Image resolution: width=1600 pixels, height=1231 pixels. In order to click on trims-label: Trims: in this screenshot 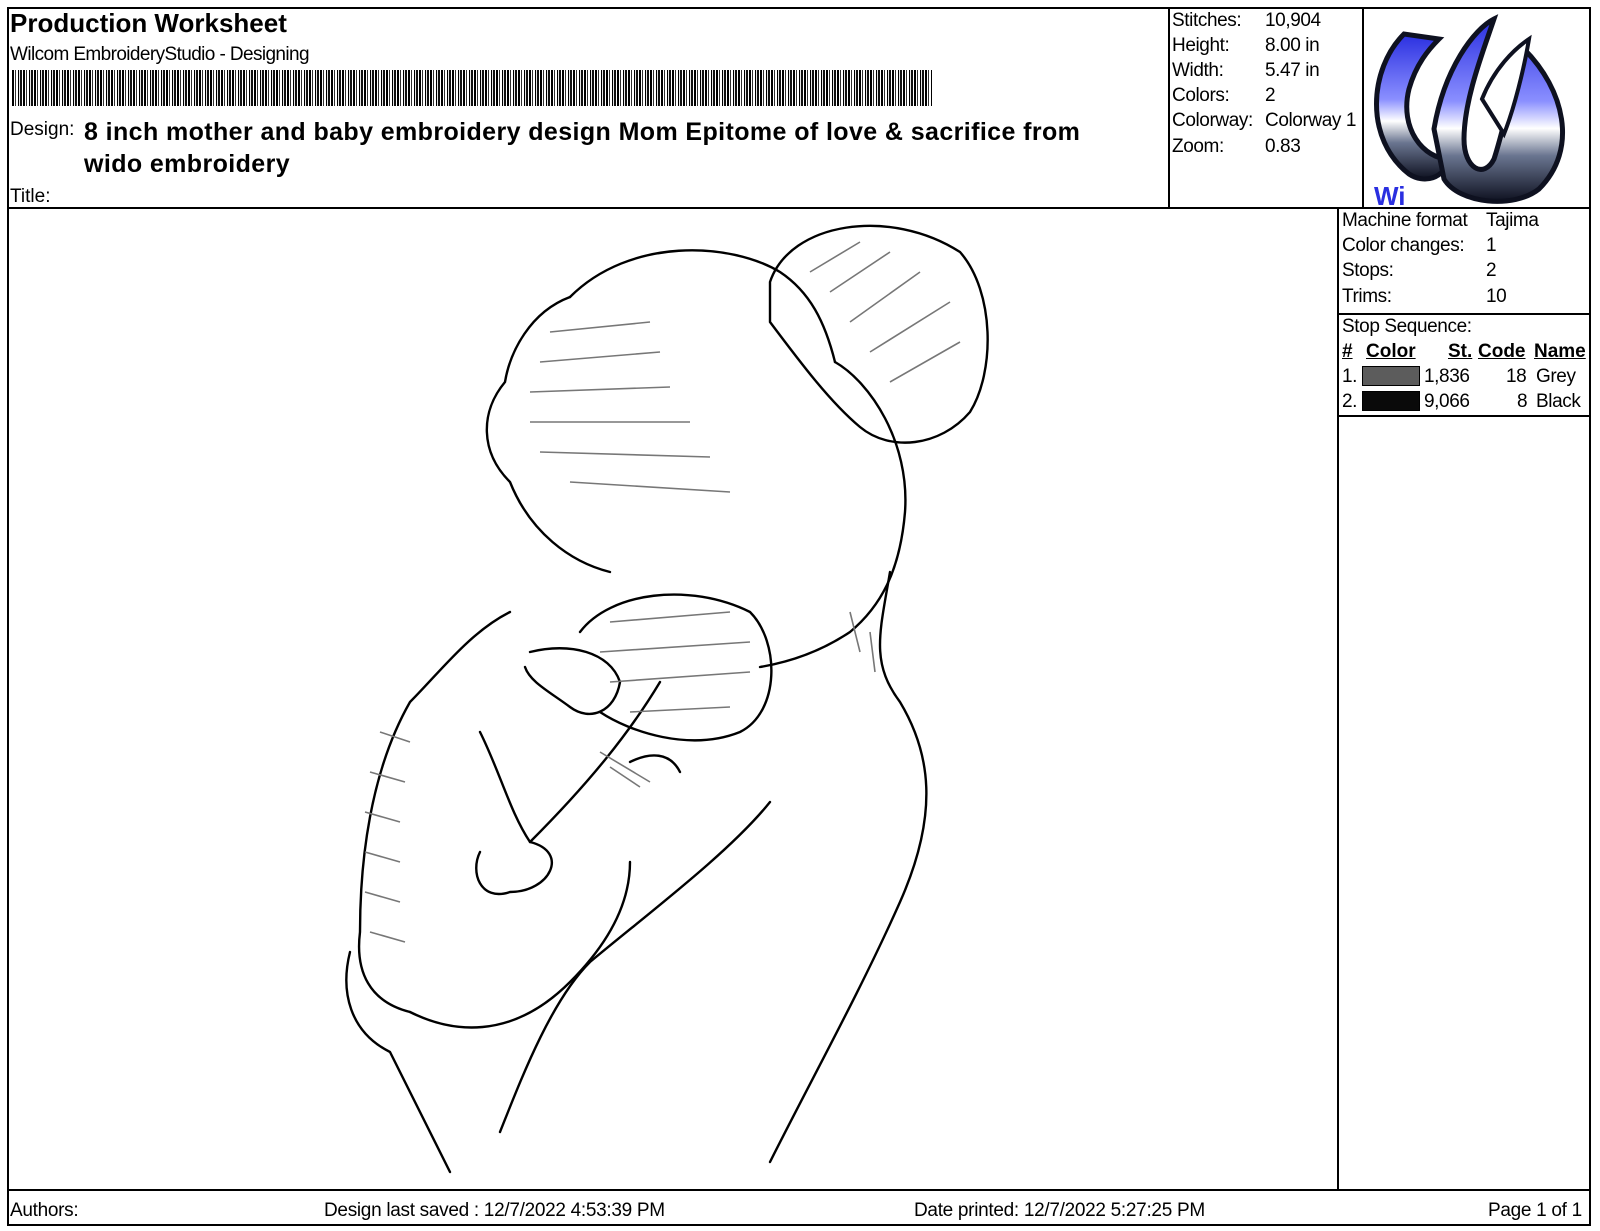, I will do `click(1367, 296)`.